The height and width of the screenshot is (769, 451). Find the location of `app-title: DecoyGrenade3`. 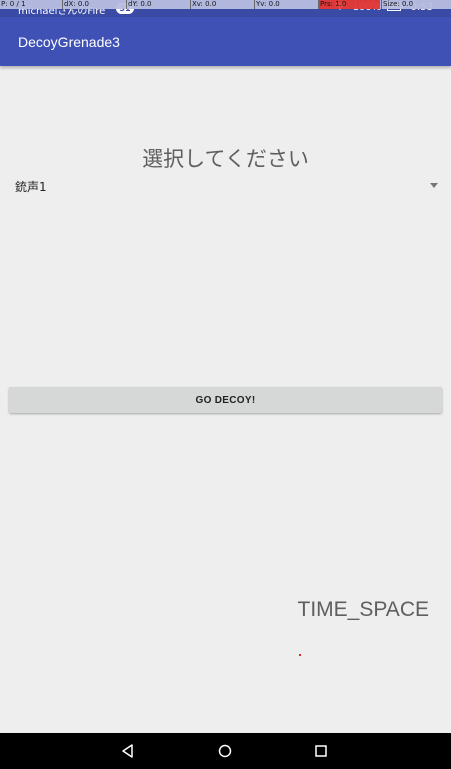

app-title: DecoyGrenade3 is located at coordinates (69, 42).